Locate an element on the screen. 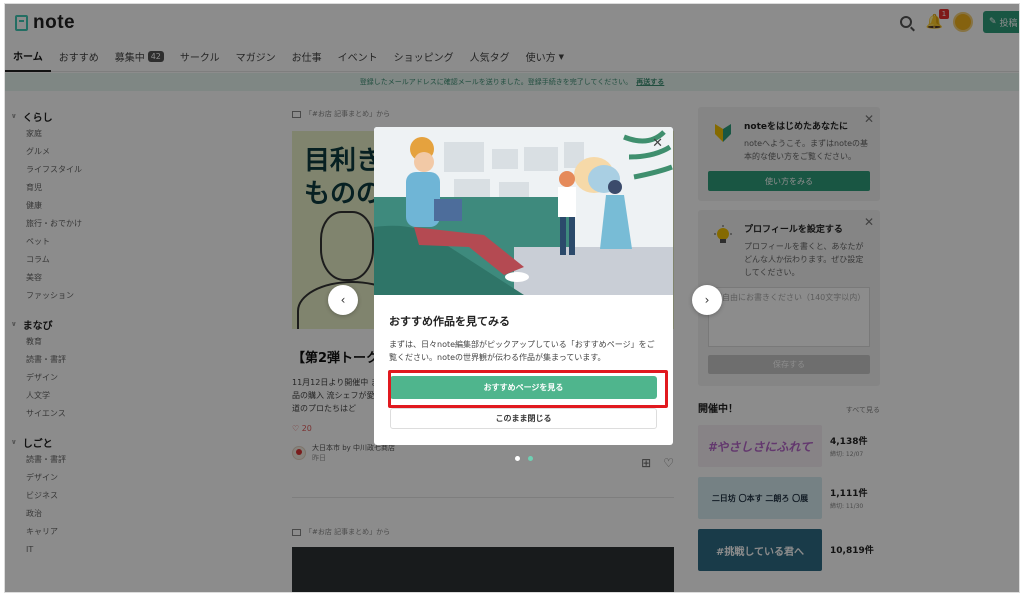  chevron-right-icon: › is located at coordinates (707, 300).